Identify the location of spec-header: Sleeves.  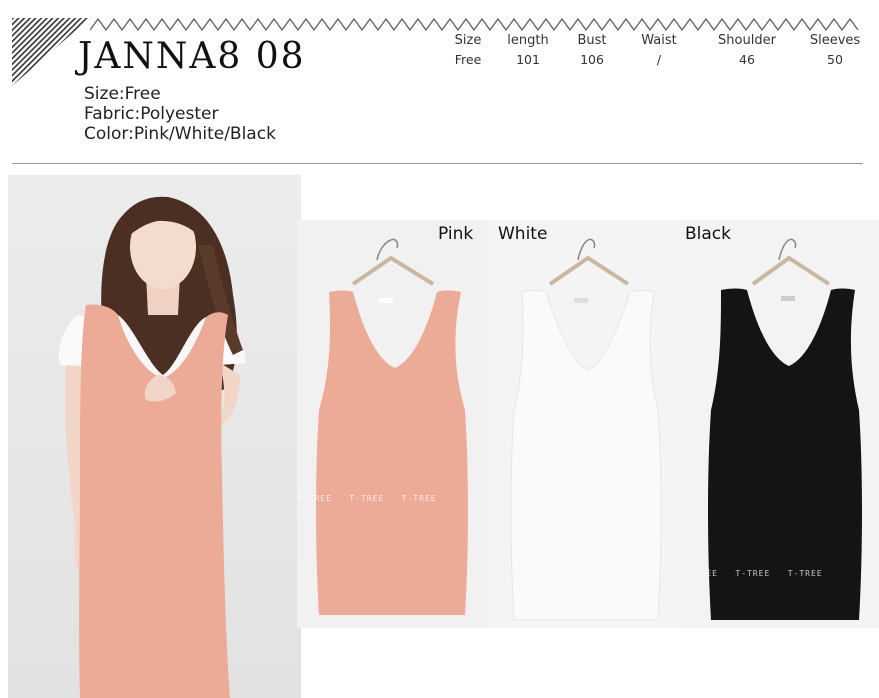
(835, 40).